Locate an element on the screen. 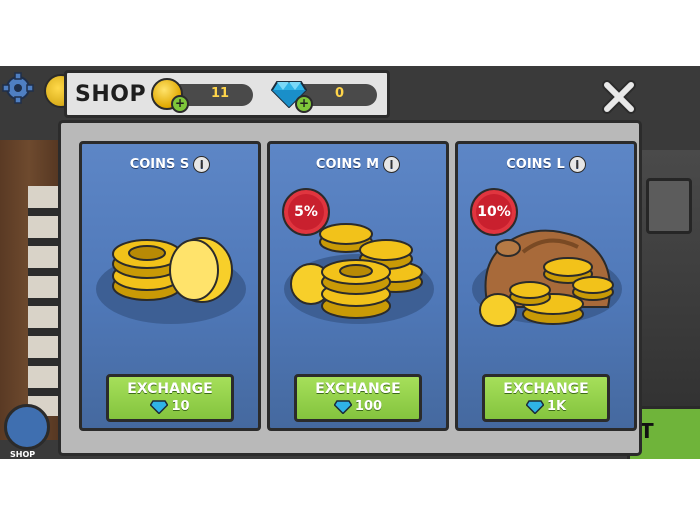 This screenshot has height=525, width=700. card-title-text: COINS M is located at coordinates (347, 164).